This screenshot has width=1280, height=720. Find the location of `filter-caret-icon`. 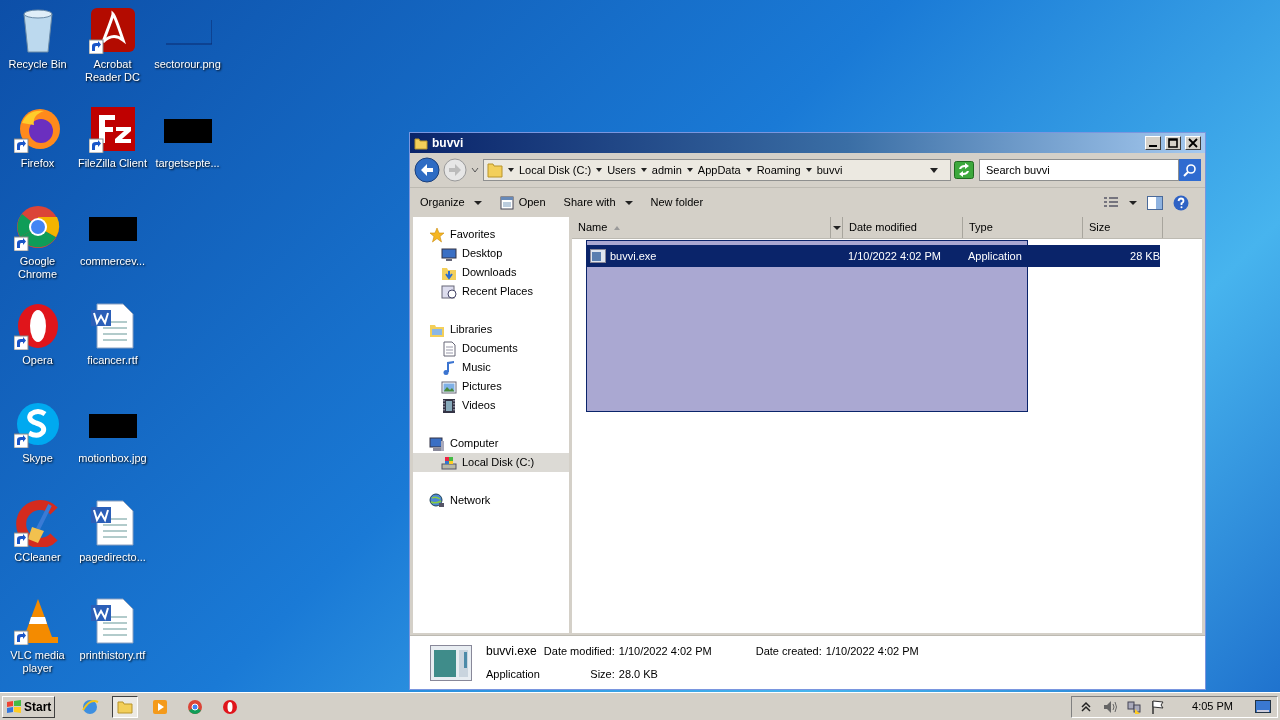

filter-caret-icon is located at coordinates (836, 227).